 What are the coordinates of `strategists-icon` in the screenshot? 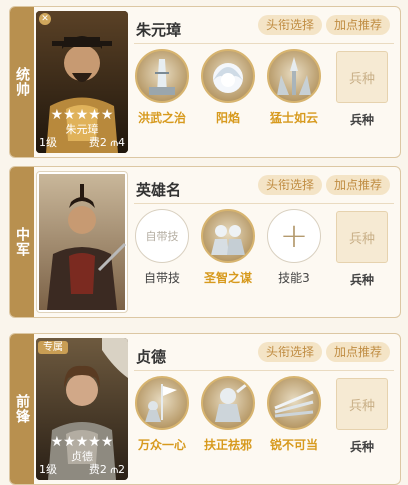 It's located at (228, 236).